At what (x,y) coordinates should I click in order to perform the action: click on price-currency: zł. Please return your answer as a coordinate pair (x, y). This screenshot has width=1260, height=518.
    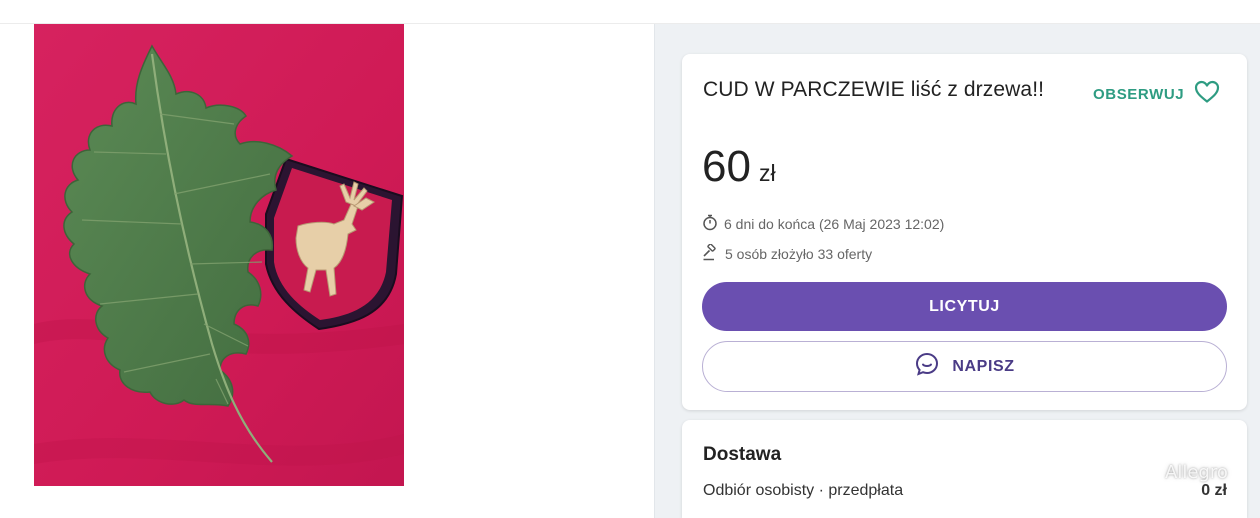
    Looking at the image, I should click on (767, 173).